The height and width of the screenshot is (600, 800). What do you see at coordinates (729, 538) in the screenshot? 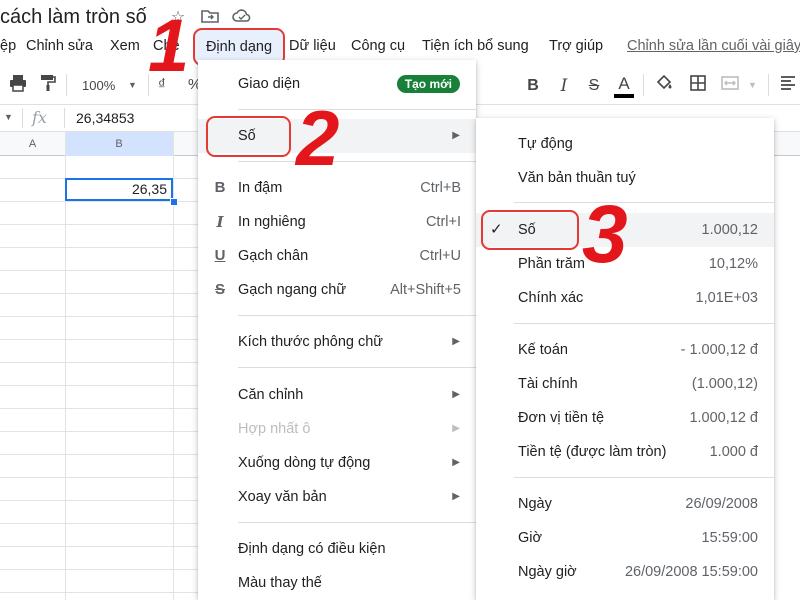
I see `number-item-example: 15:59:00` at bounding box center [729, 538].